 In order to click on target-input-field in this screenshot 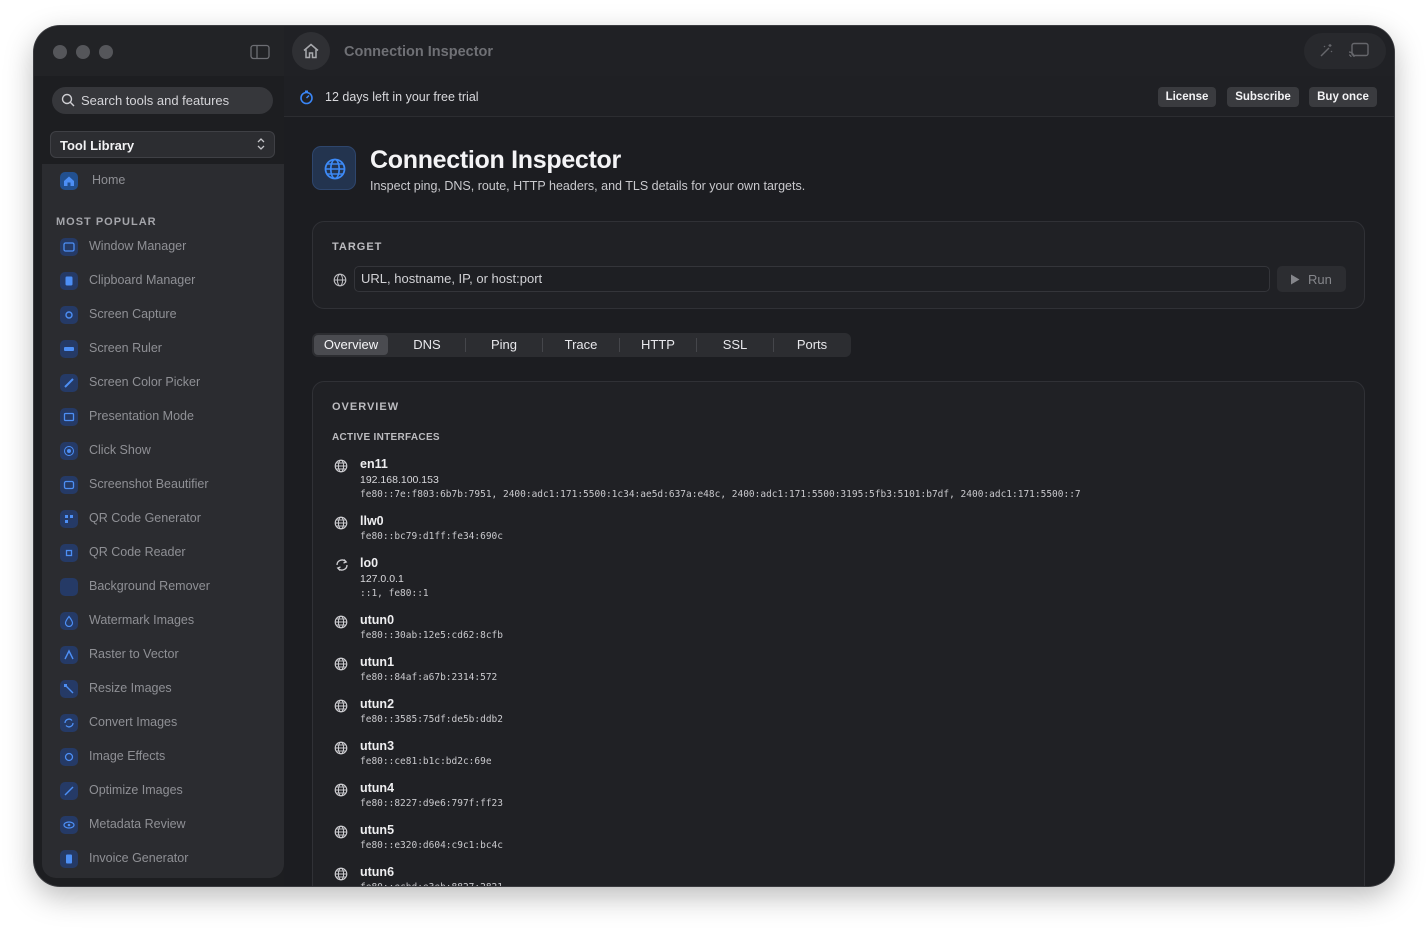, I will do `click(812, 279)`.